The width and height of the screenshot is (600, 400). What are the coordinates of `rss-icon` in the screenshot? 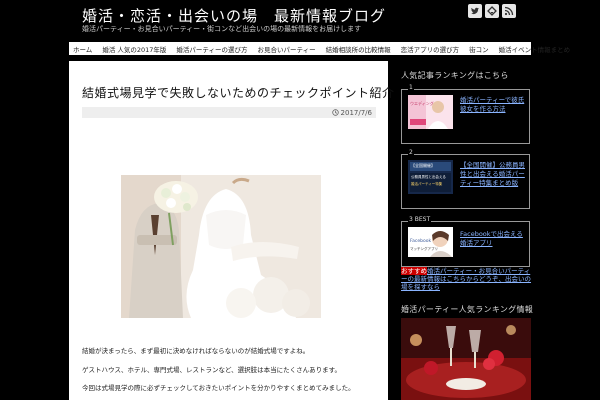 It's located at (509, 11).